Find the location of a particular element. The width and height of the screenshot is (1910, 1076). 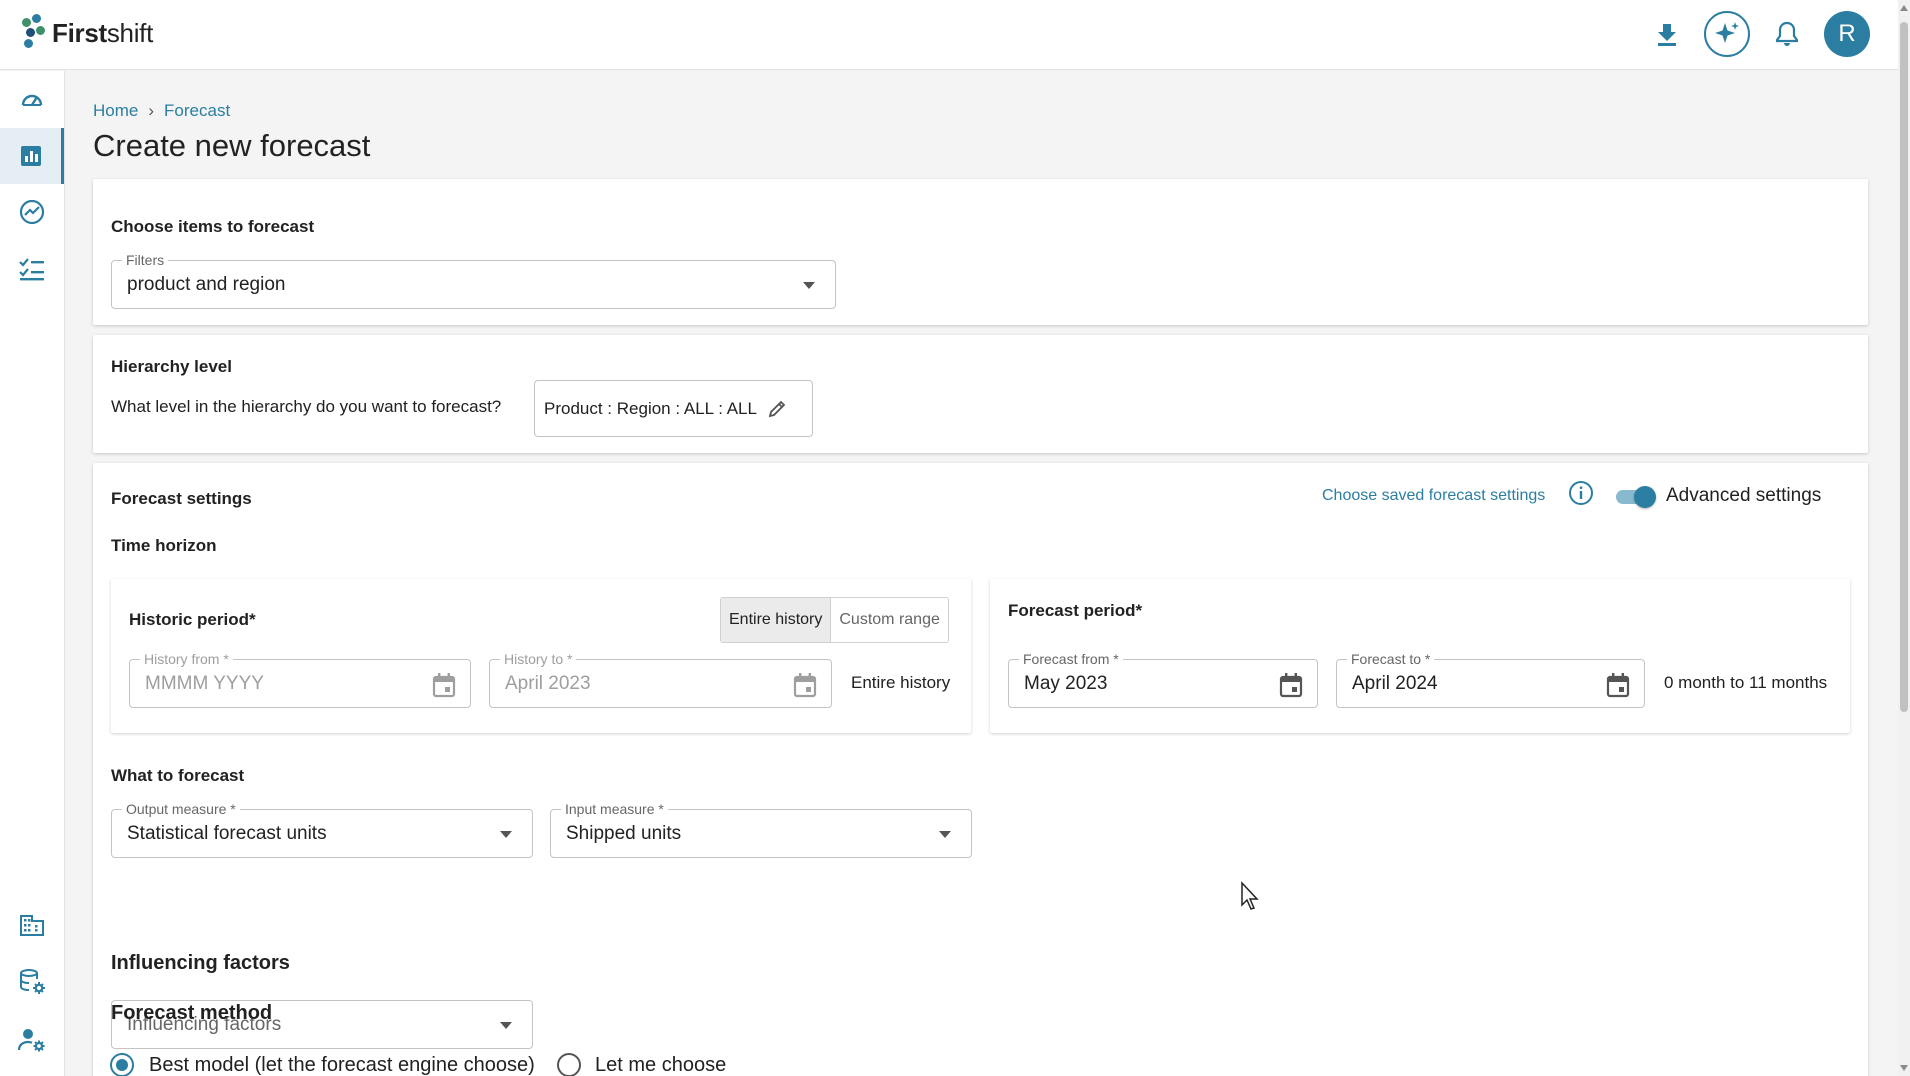

advanced-settings-label: Advanced settings is located at coordinates (1744, 495).